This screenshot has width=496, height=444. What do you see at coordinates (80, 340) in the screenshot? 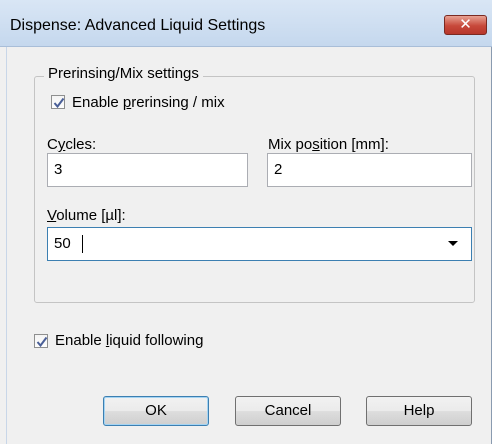
I see `liquid-following-label-pre: Enable` at bounding box center [80, 340].